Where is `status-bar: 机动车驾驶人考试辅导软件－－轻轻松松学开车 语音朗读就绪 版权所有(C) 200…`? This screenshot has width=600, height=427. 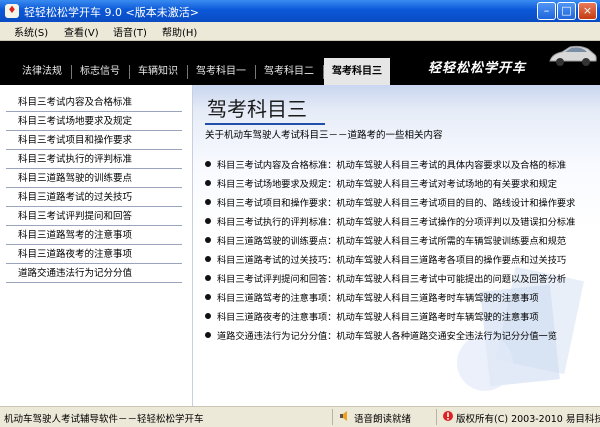 status-bar: 机动车驾驶人考试辅导软件－－轻轻松松学开车 语音朗读就绪 版权所有(C) 200… is located at coordinates (300, 416).